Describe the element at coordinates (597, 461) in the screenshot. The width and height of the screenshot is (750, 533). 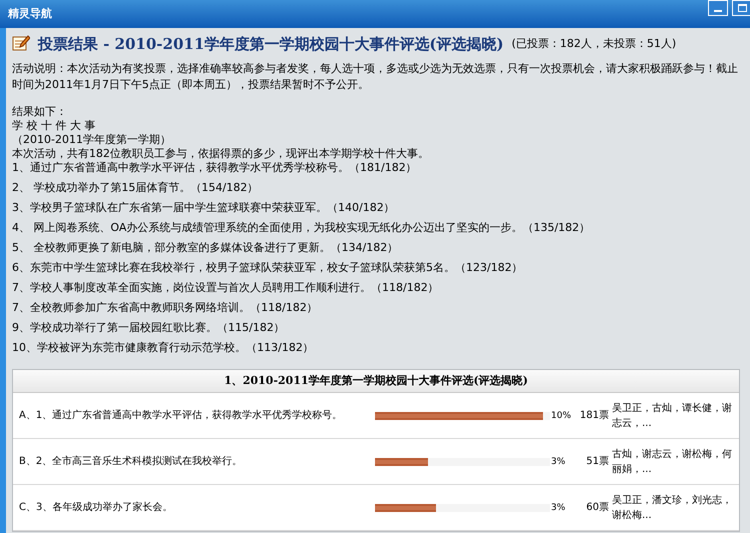
I see `vote-count: 51票` at that location.